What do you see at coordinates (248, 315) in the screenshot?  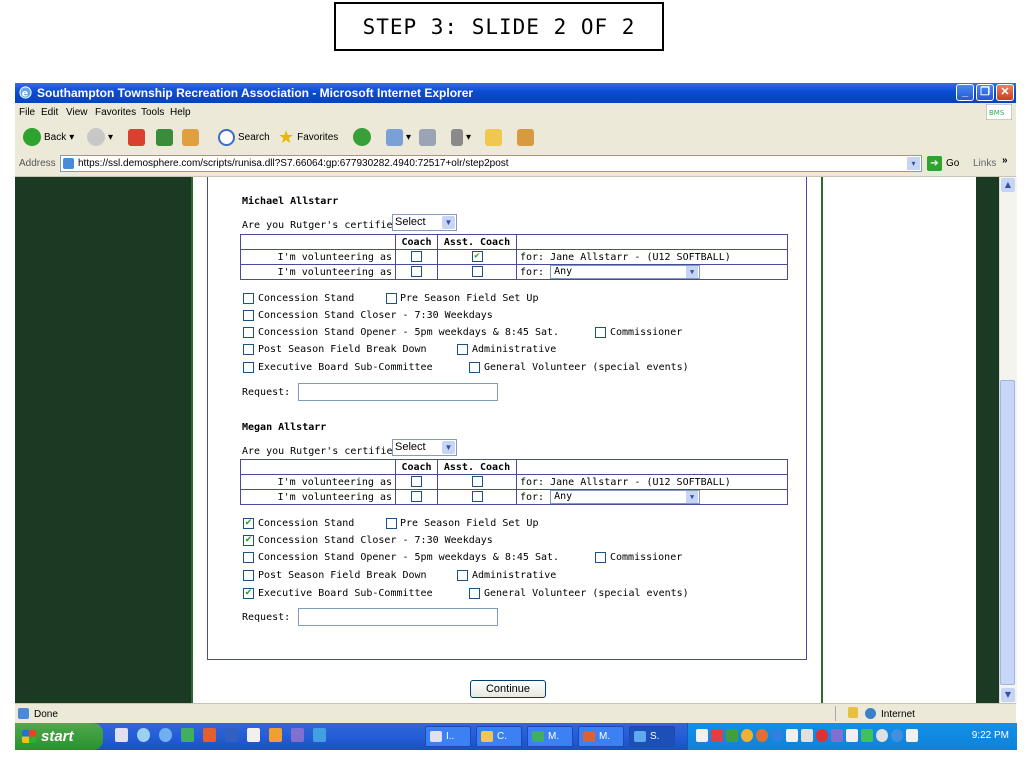 I see `closer-checkbox` at bounding box center [248, 315].